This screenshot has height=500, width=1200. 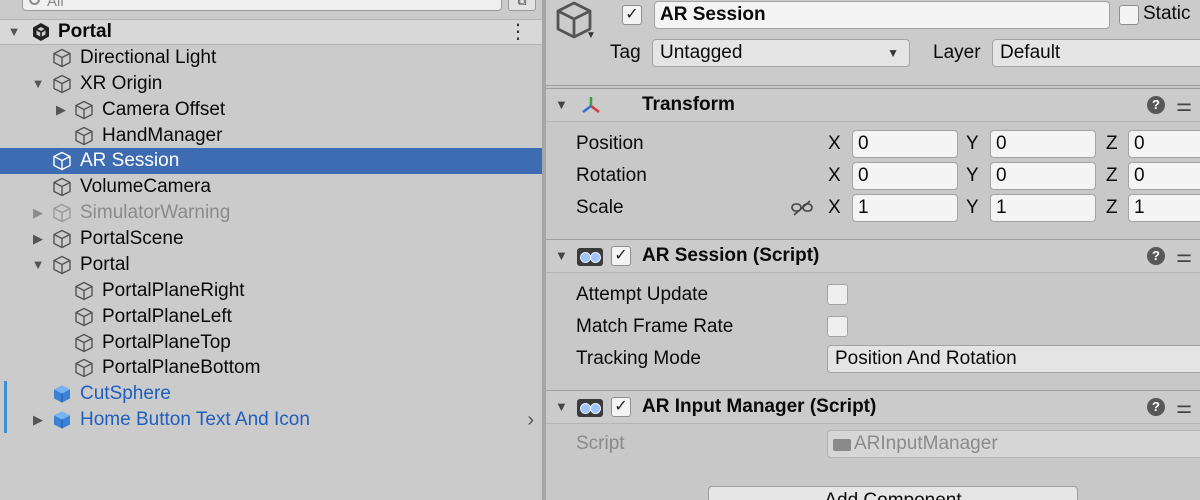 I want to click on tag-label: Tag, so click(x=625, y=52).